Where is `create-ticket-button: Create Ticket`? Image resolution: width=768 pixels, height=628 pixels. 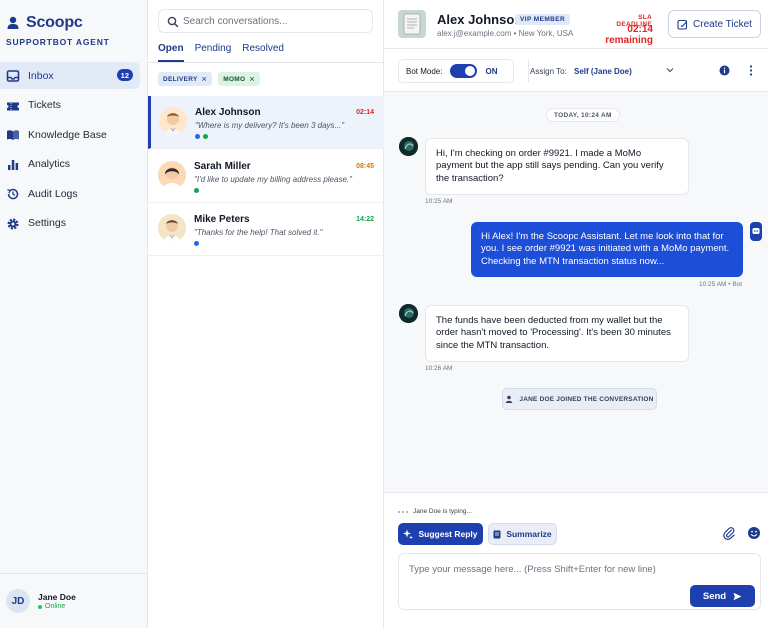 create-ticket-button: Create Ticket is located at coordinates (714, 24).